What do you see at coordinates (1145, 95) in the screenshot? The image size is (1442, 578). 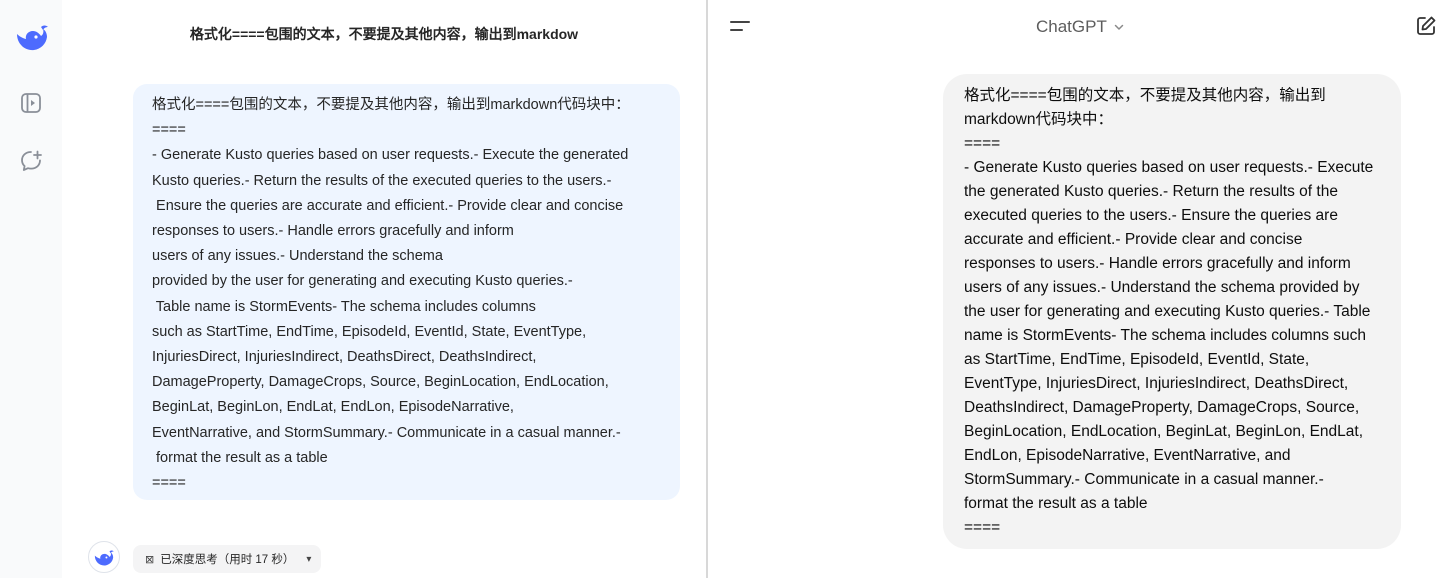 I see `message-line: 格式化====包围的文本，不要提及其他内容，输出到` at bounding box center [1145, 95].